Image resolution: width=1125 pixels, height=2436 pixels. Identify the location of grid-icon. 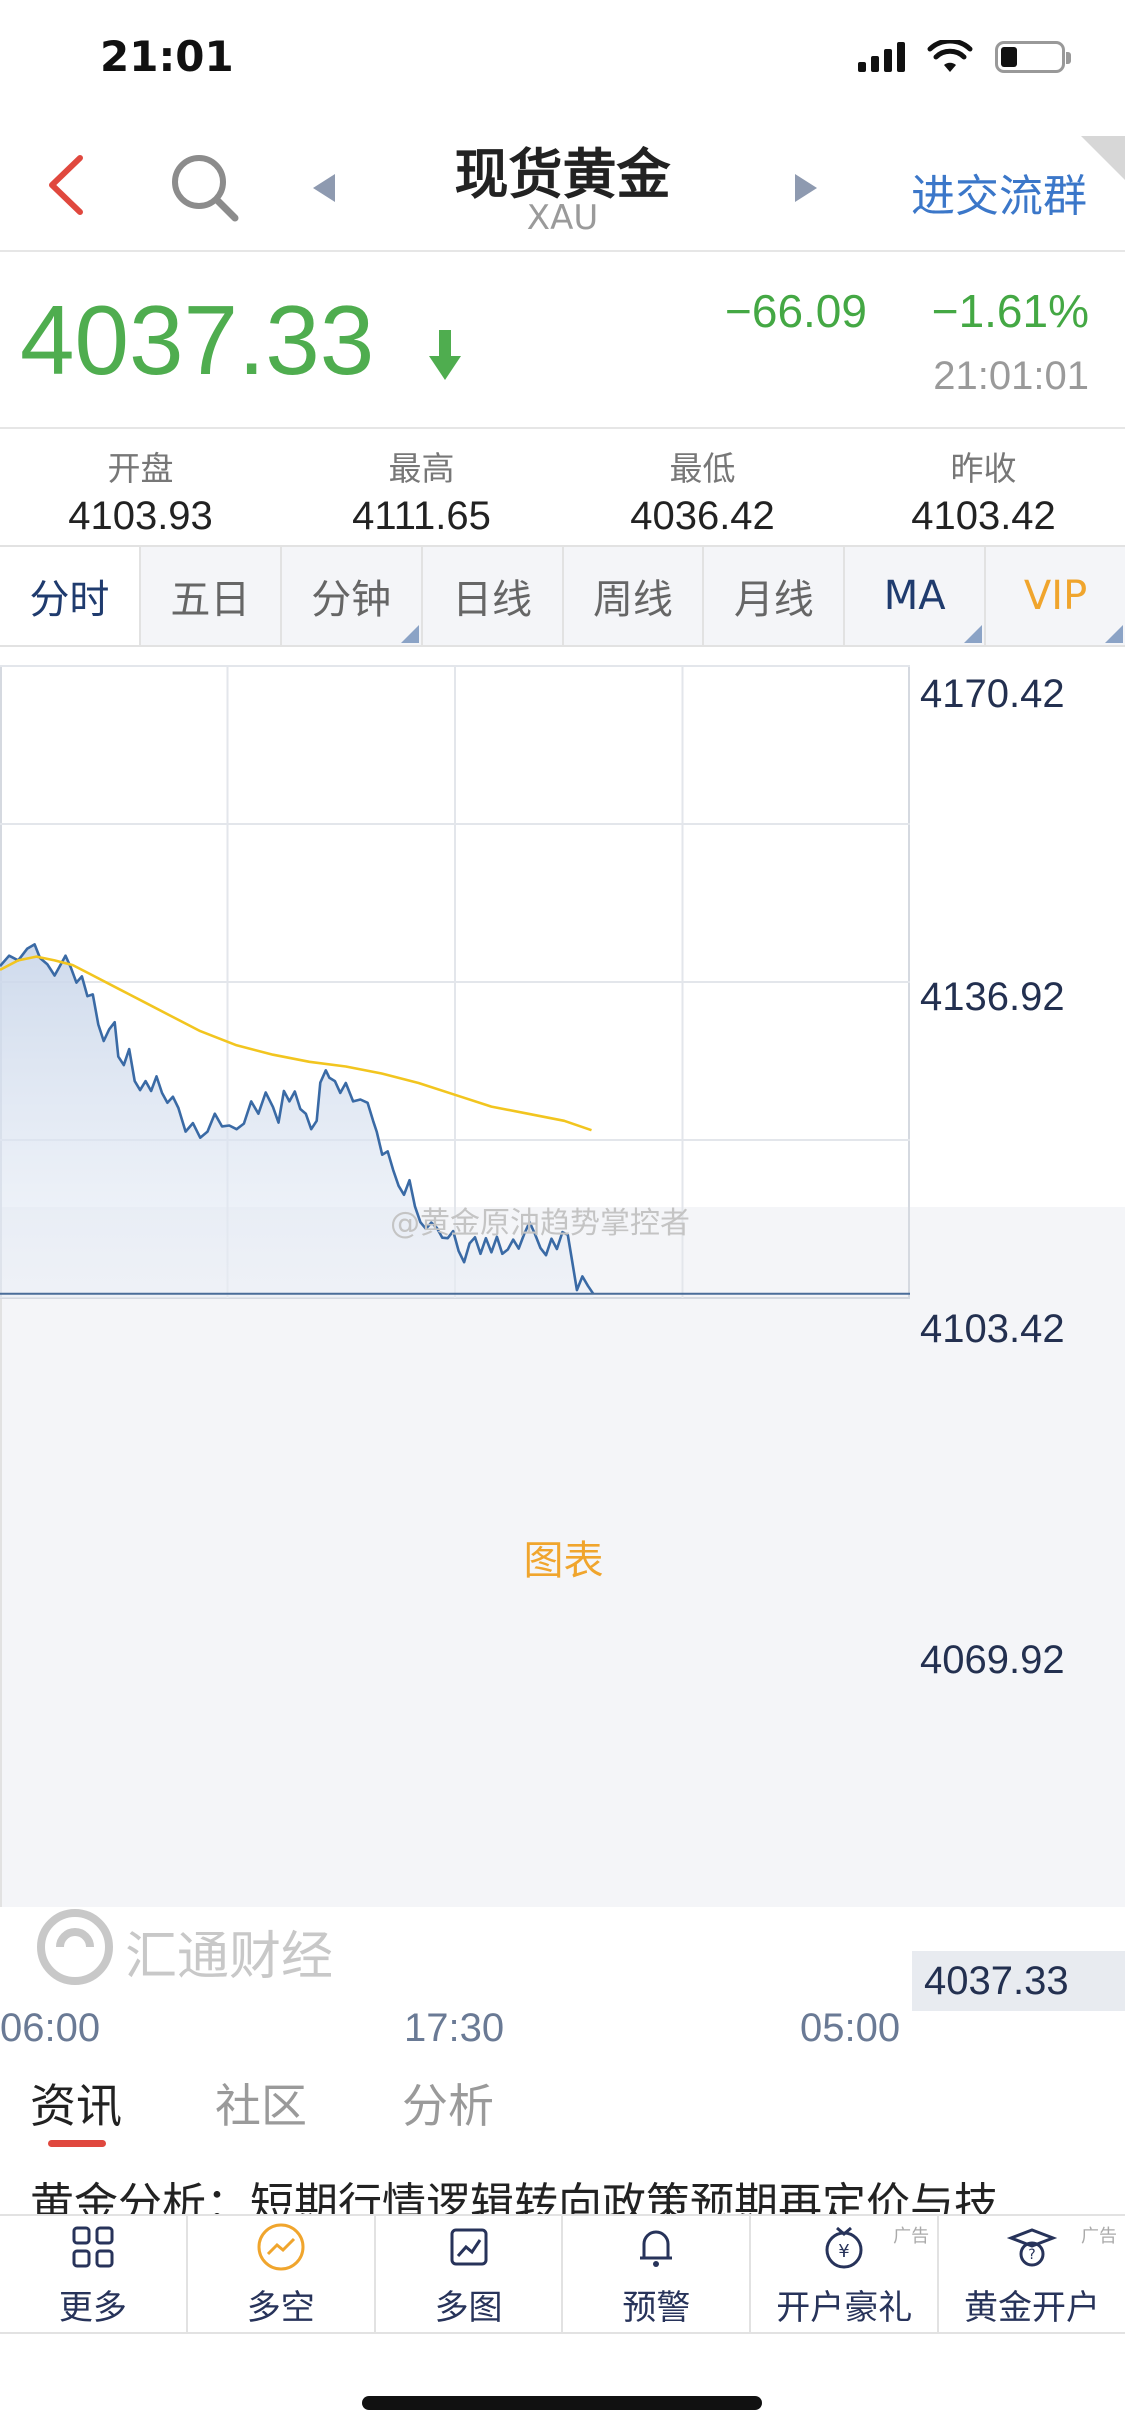
(93, 2246).